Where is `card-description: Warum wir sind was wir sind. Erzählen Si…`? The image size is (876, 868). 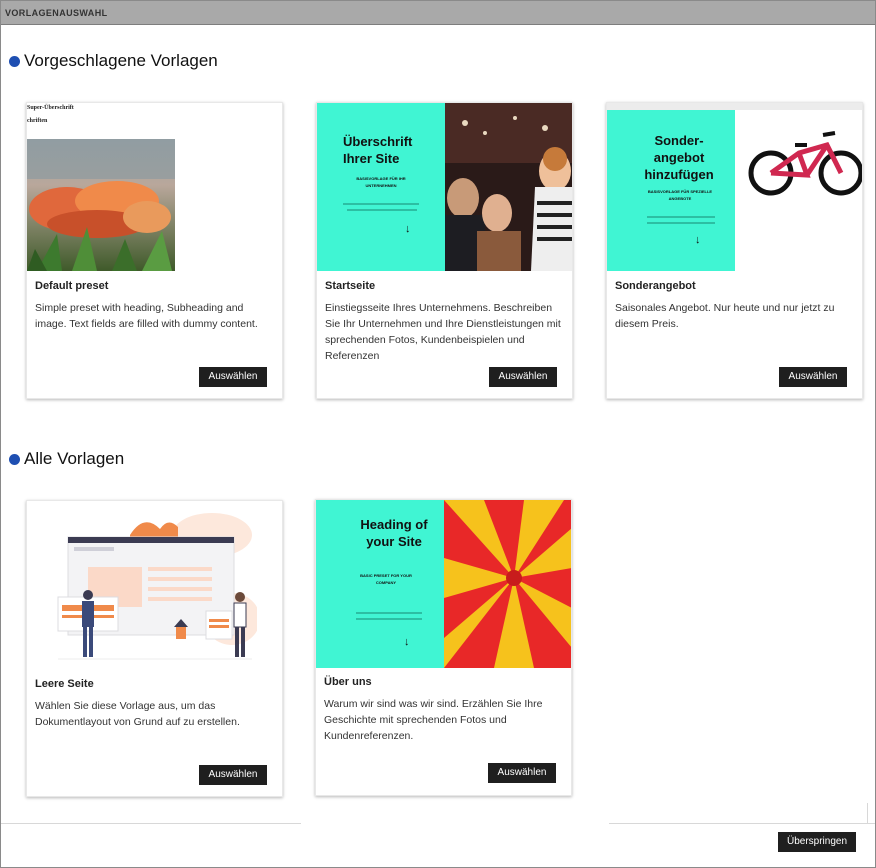 card-description: Warum wir sind was wir sind. Erzählen Si… is located at coordinates (433, 720).